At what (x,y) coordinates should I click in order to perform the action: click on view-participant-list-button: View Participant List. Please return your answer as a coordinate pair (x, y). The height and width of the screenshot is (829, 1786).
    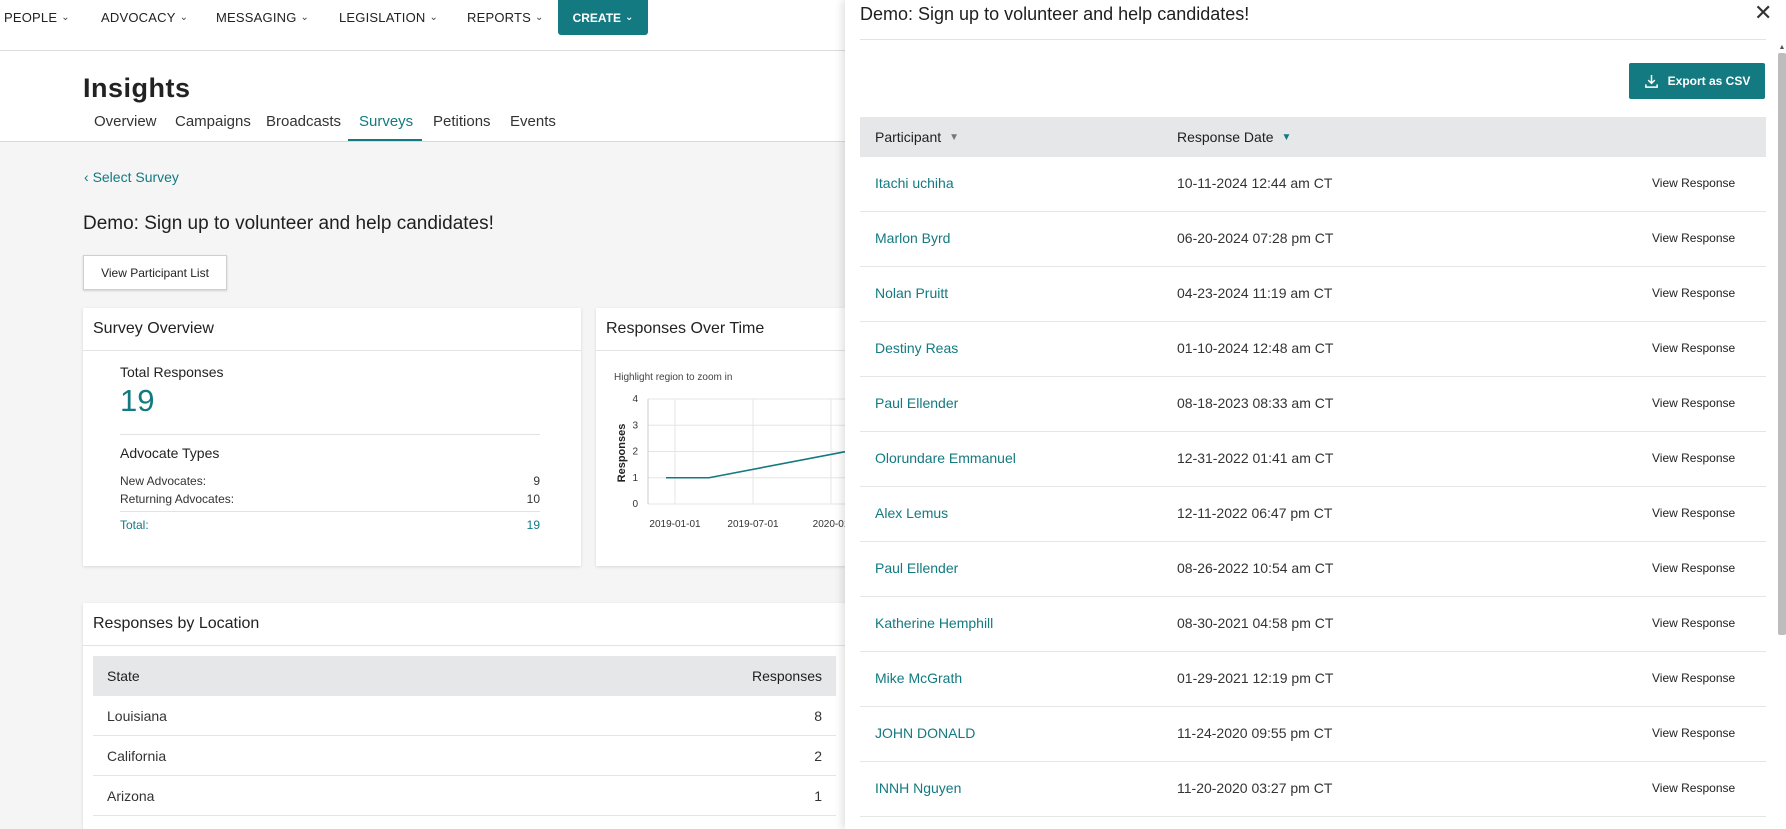
    Looking at the image, I should click on (155, 272).